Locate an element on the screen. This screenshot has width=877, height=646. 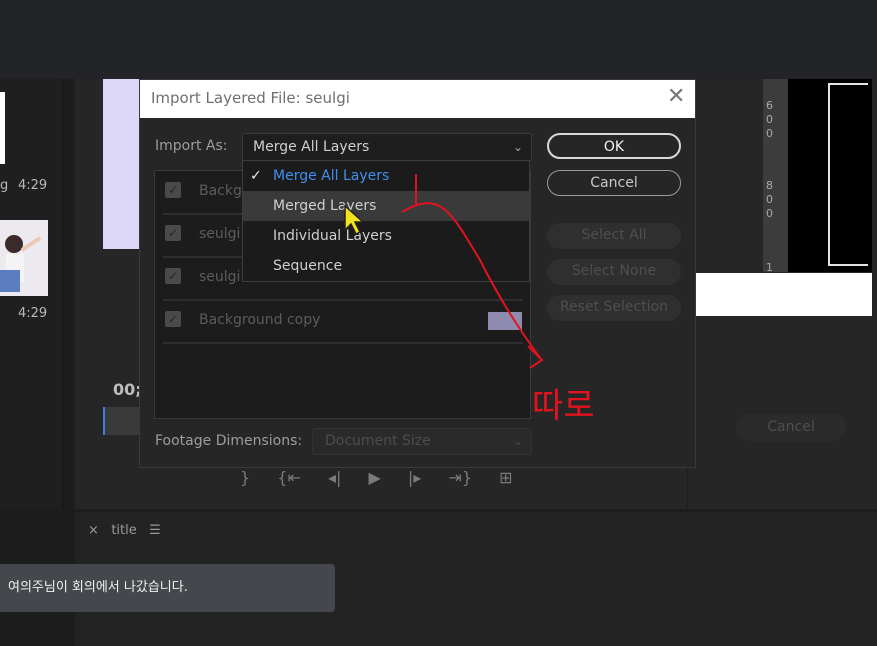
transport-controls: } {⇤ ◂| ▶ |▸ ⇥} ⊞ is located at coordinates (387, 477).